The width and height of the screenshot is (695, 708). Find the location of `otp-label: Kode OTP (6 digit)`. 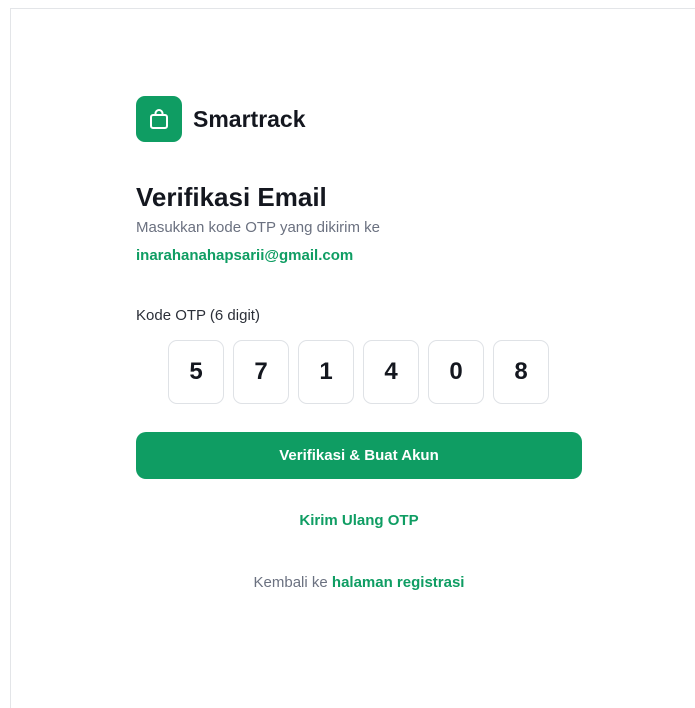

otp-label: Kode OTP (6 digit) is located at coordinates (198, 315).